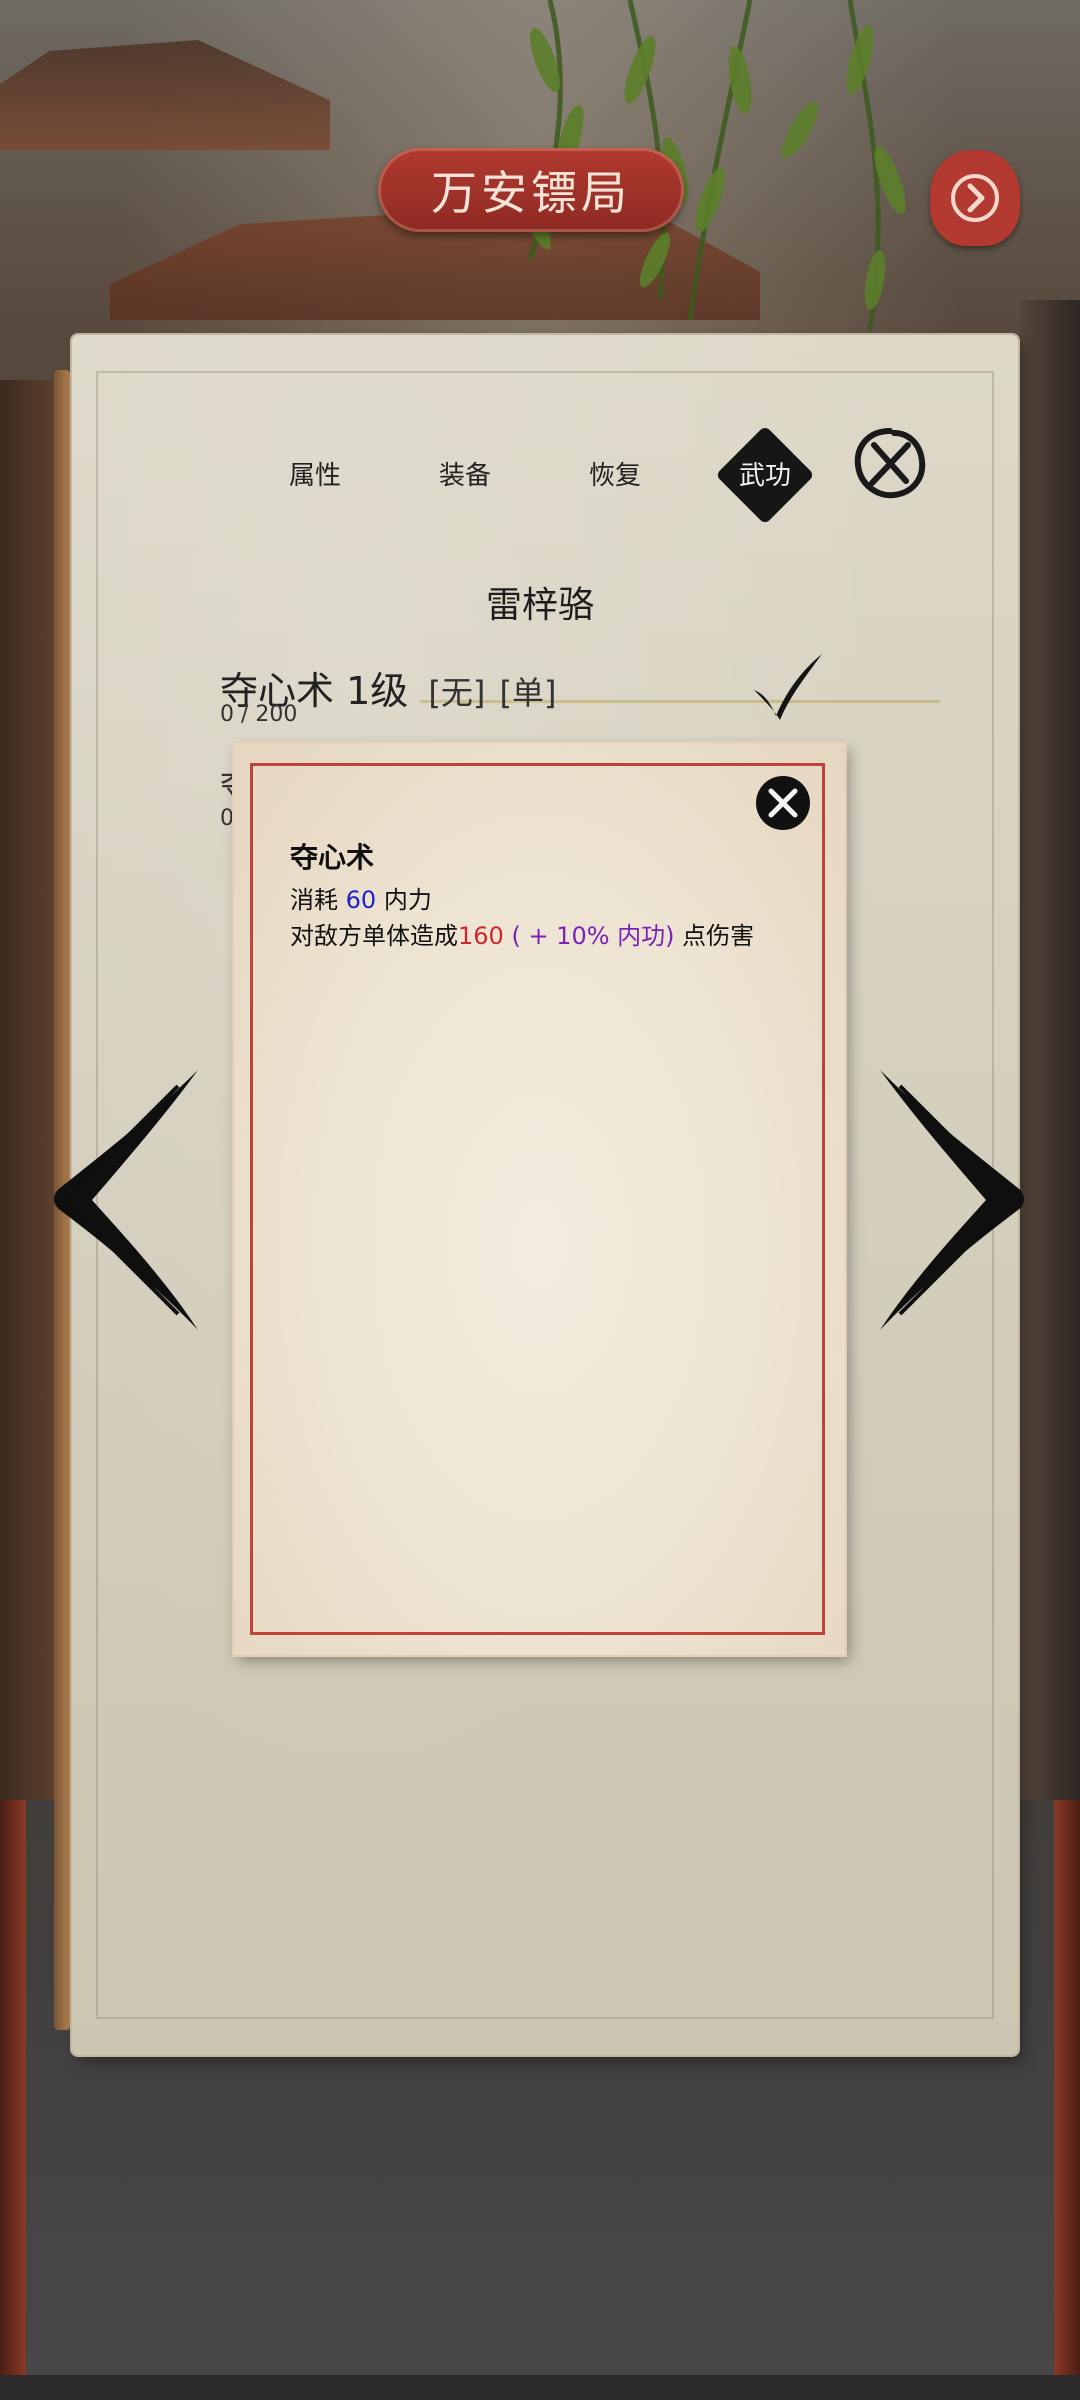  Describe the element at coordinates (539, 605) in the screenshot. I see `character-name: 雷梓骆` at that location.